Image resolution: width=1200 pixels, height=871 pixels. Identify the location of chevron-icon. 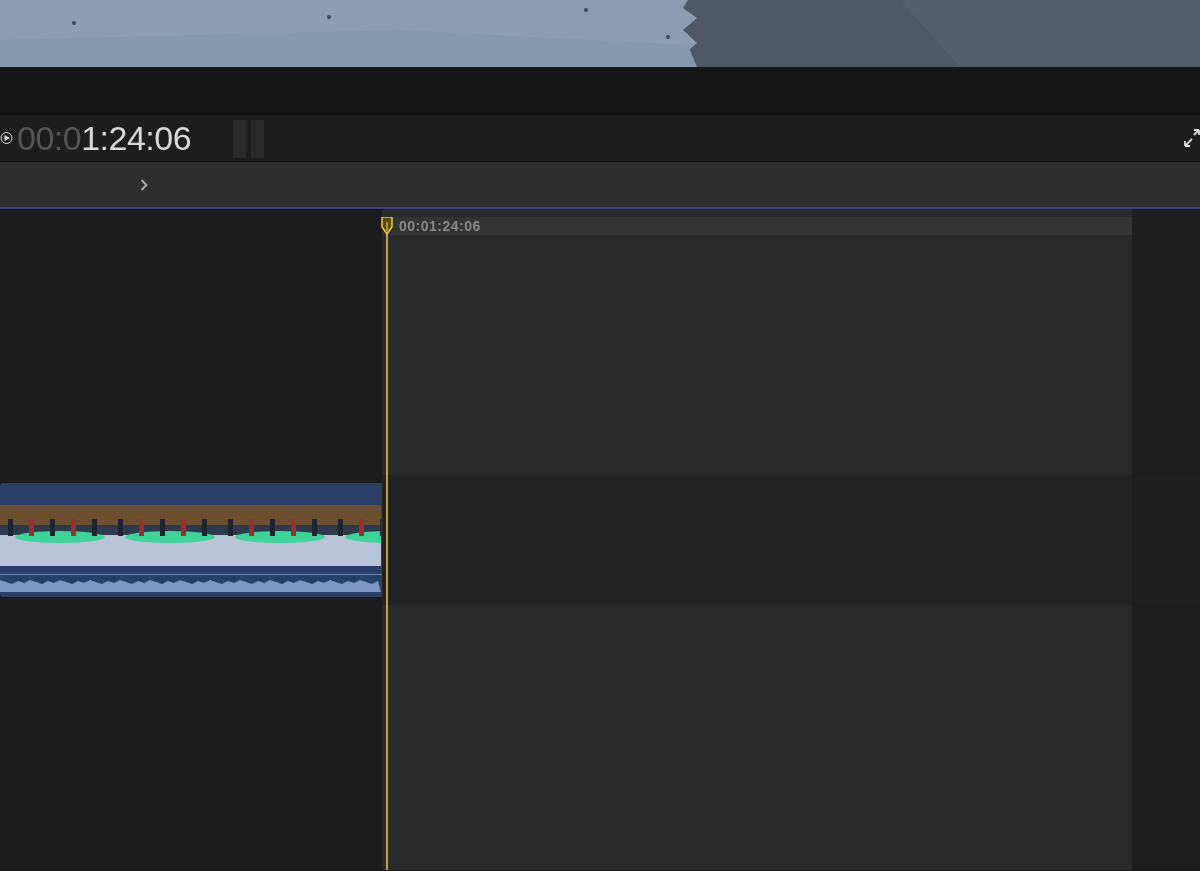
(144, 184).